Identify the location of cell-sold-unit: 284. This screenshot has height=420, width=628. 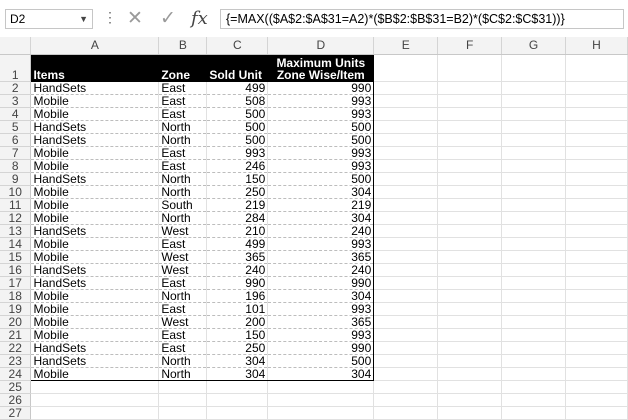
(237, 218).